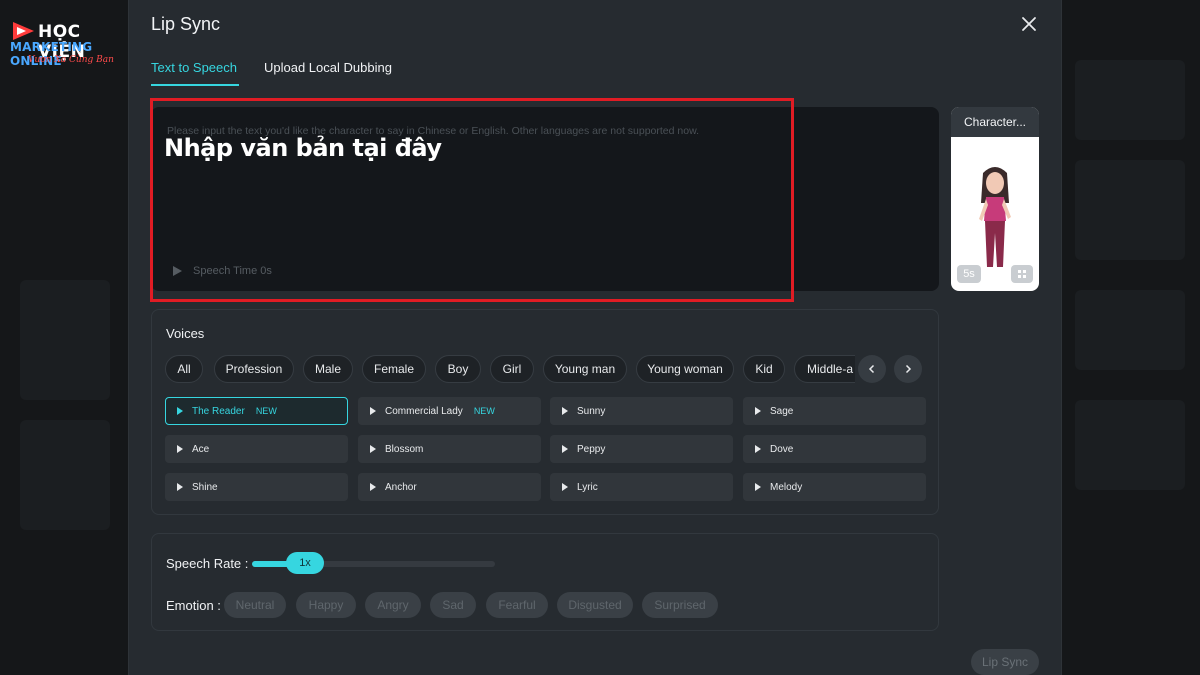  Describe the element at coordinates (834, 487) in the screenshot. I see `voice-item: Melody` at that location.